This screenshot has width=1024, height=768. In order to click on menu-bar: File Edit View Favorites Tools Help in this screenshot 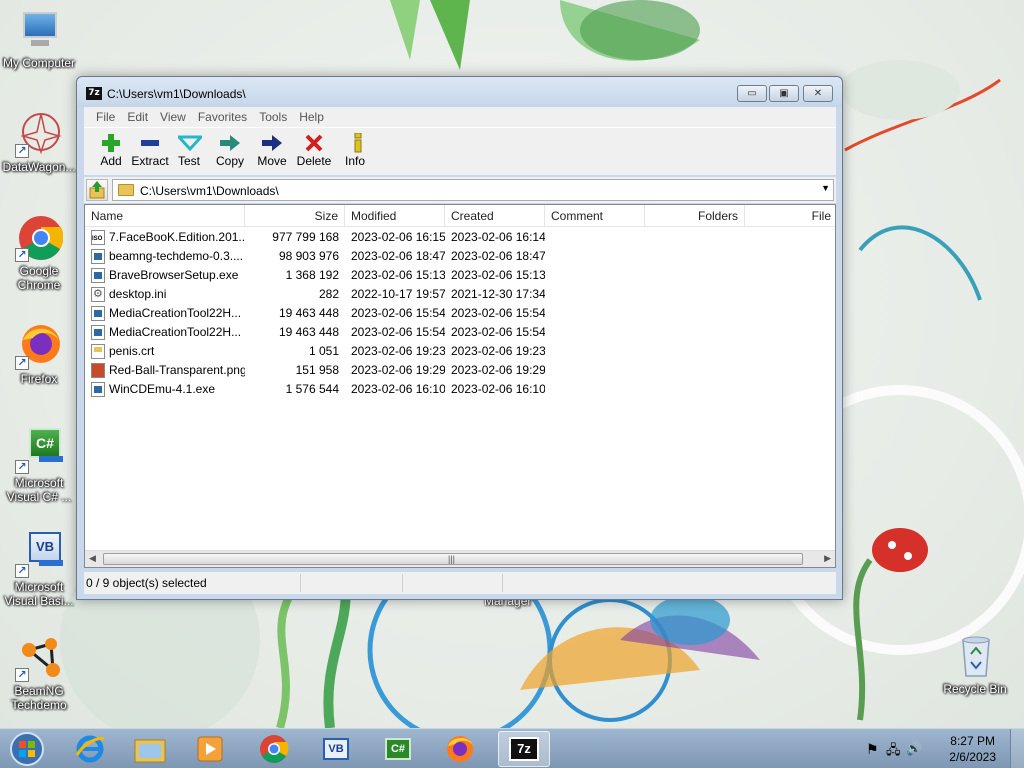, I will do `click(460, 117)`.